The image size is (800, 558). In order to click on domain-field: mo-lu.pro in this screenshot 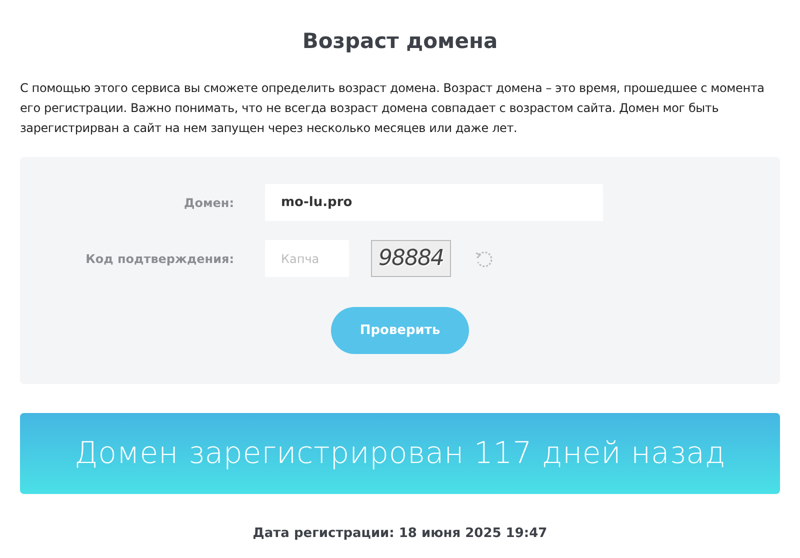, I will do `click(434, 202)`.